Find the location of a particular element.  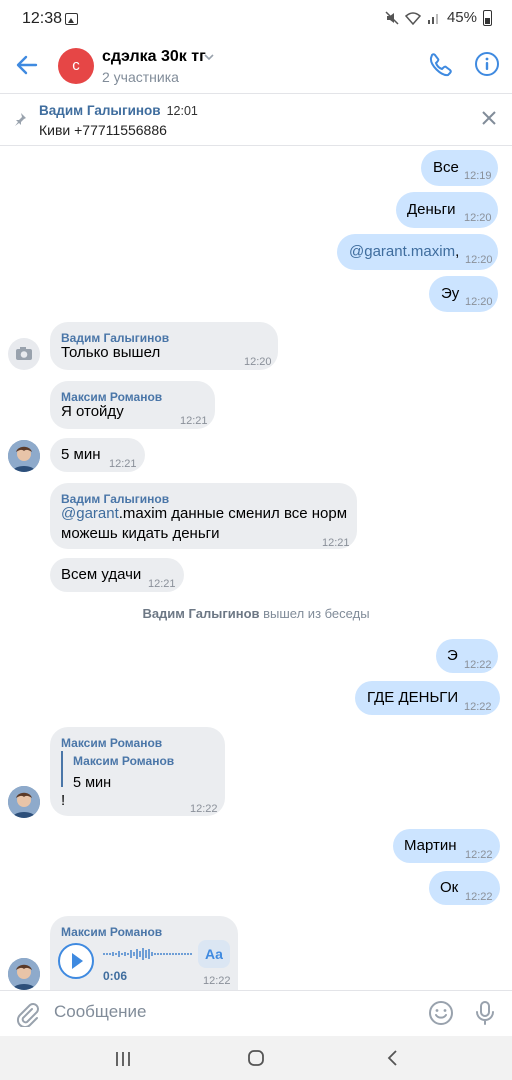

message-text: Мартин is located at coordinates (430, 845).